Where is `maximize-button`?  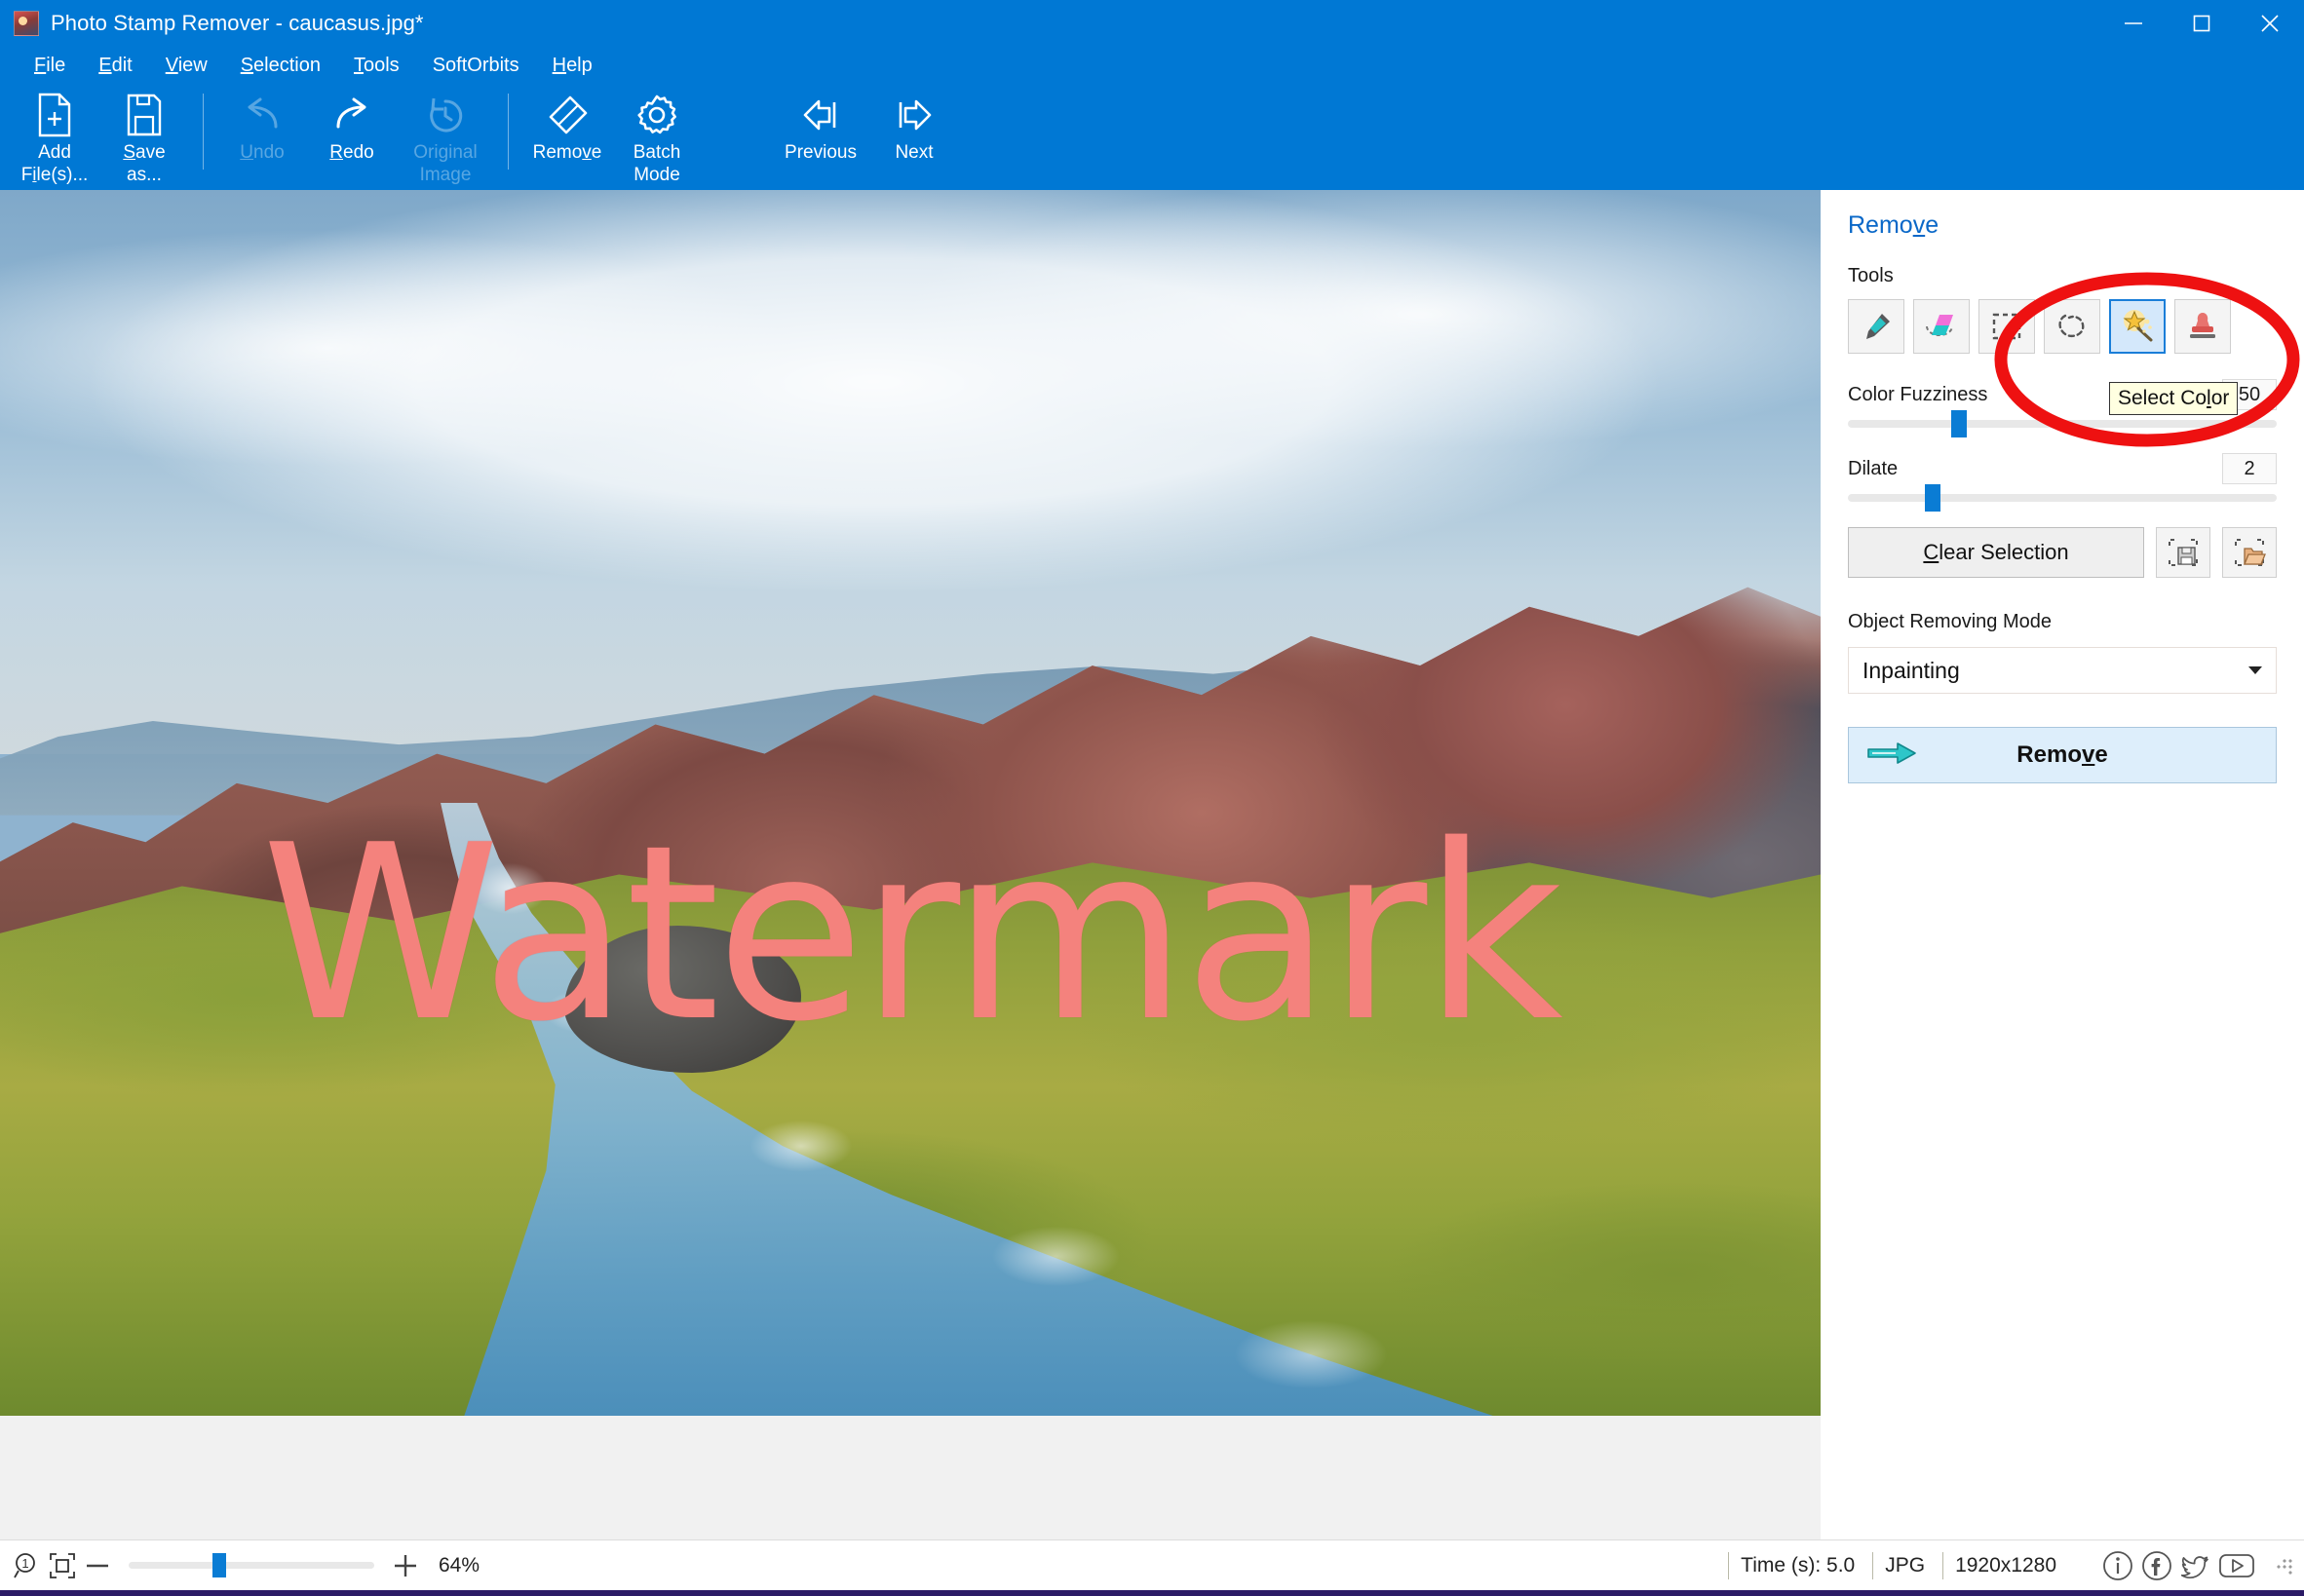
maximize-button is located at coordinates (2202, 24).